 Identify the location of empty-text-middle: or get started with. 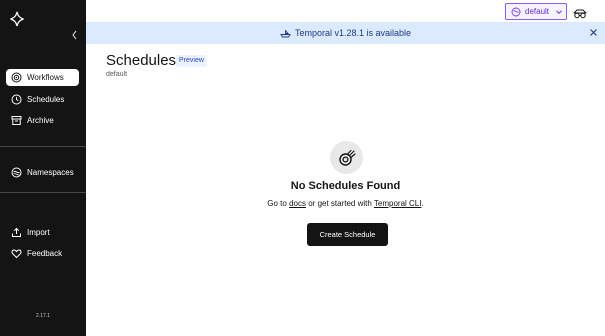
(340, 203).